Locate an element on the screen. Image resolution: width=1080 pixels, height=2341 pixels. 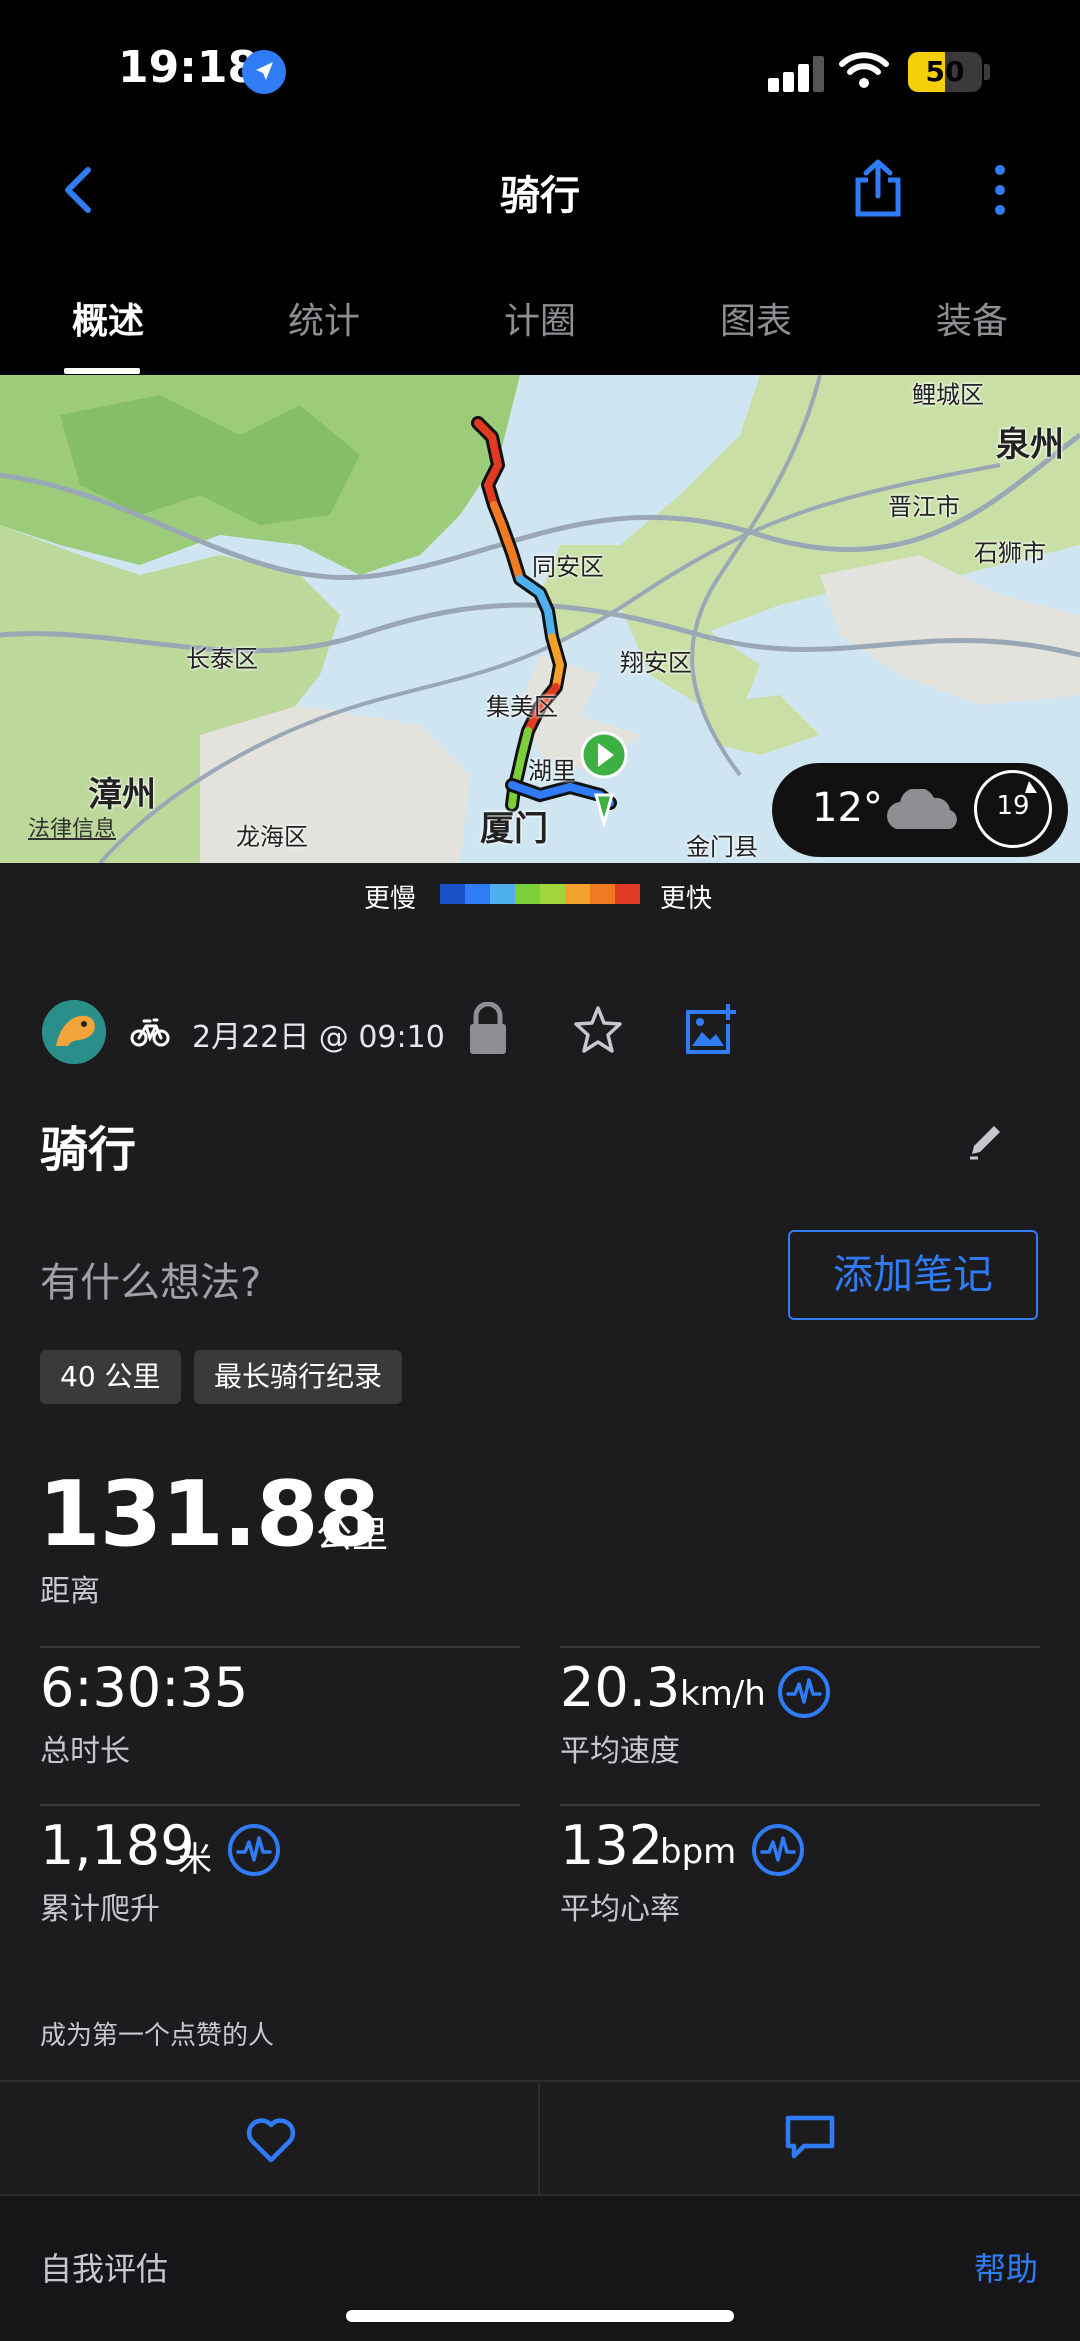
first-like-text: 成为第一个点赞的人 is located at coordinates (157, 2036).